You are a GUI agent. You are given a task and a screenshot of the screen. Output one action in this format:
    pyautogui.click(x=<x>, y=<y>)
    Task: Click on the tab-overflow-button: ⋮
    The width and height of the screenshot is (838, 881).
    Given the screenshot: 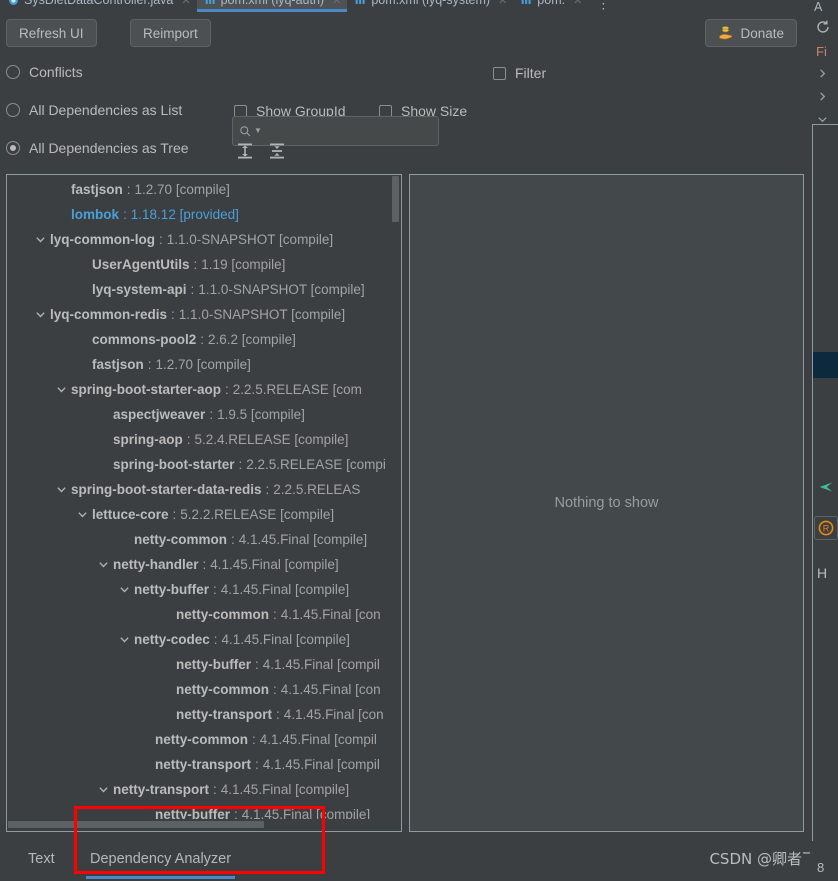 What is the action you would take?
    pyautogui.click(x=603, y=6)
    